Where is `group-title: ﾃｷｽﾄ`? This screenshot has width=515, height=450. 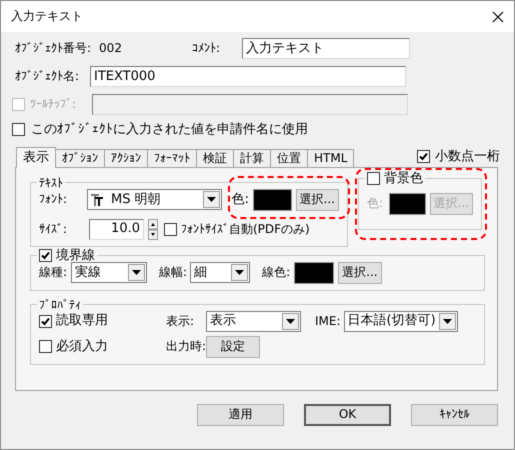 group-title: ﾃｷｽﾄ is located at coordinates (51, 182).